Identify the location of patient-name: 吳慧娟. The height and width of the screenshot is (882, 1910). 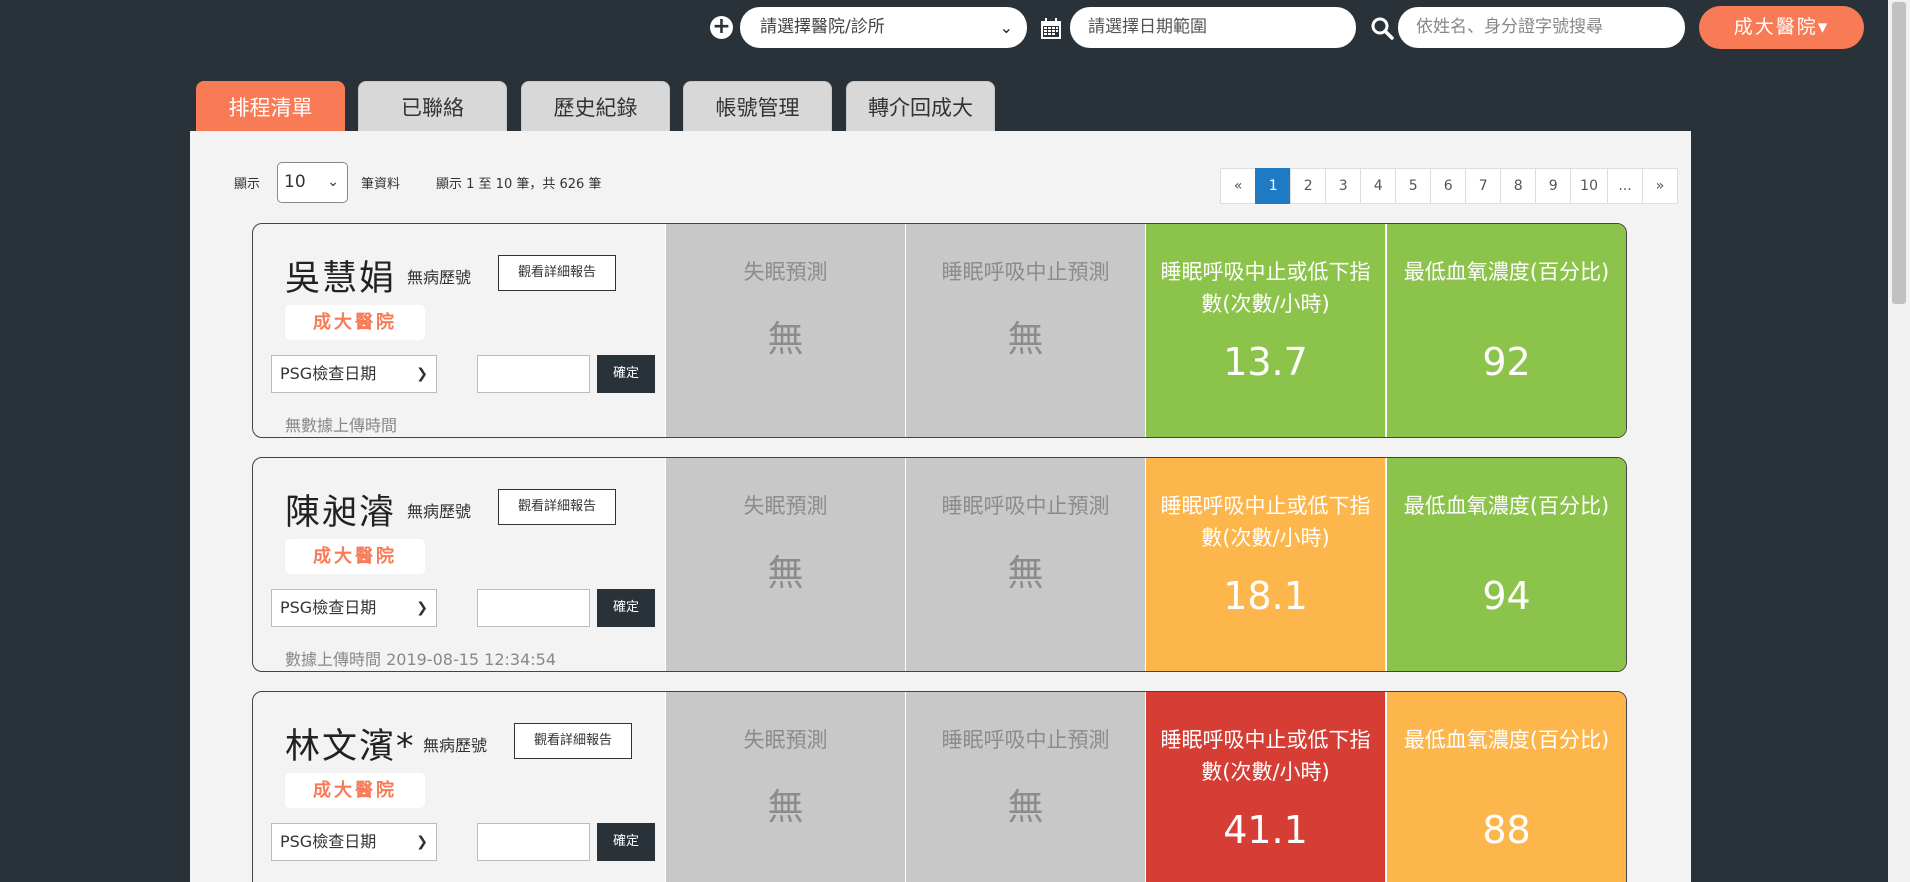
(341, 279).